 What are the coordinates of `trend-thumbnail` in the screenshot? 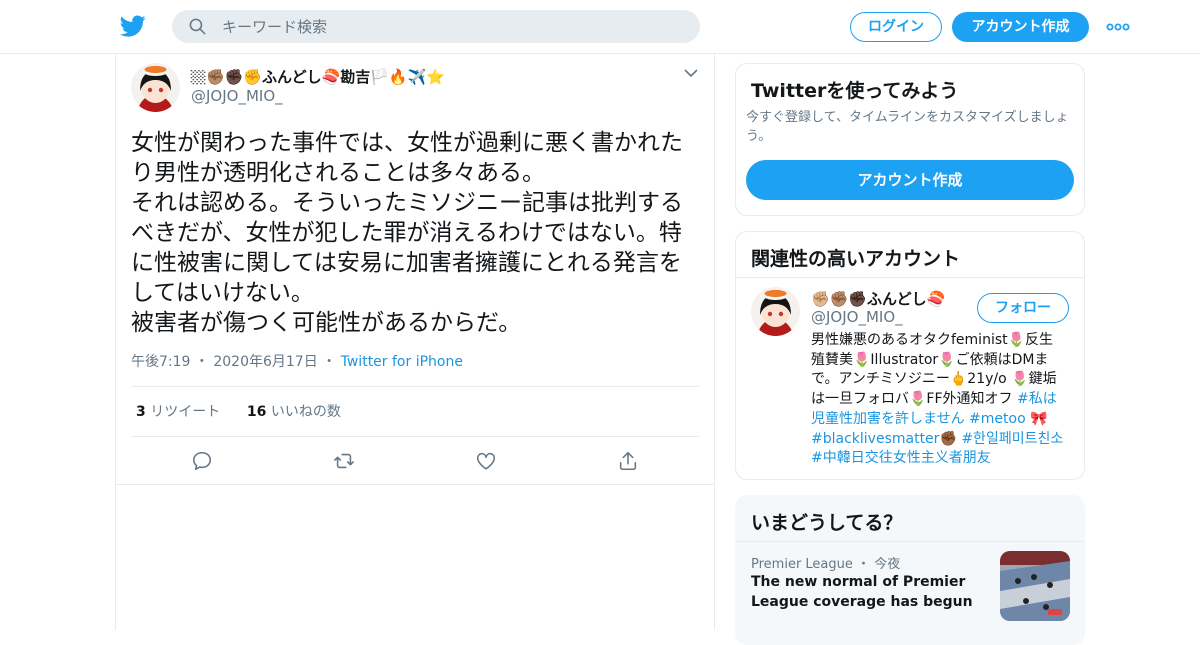 It's located at (1035, 586).